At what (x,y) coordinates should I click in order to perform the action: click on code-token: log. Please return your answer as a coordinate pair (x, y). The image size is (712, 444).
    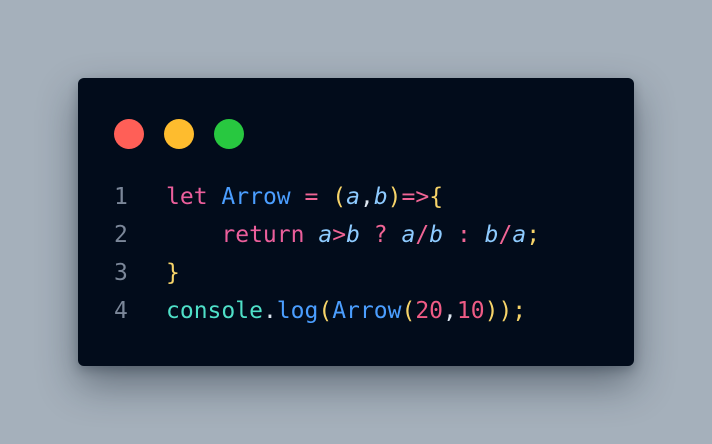
    Looking at the image, I should click on (297, 311).